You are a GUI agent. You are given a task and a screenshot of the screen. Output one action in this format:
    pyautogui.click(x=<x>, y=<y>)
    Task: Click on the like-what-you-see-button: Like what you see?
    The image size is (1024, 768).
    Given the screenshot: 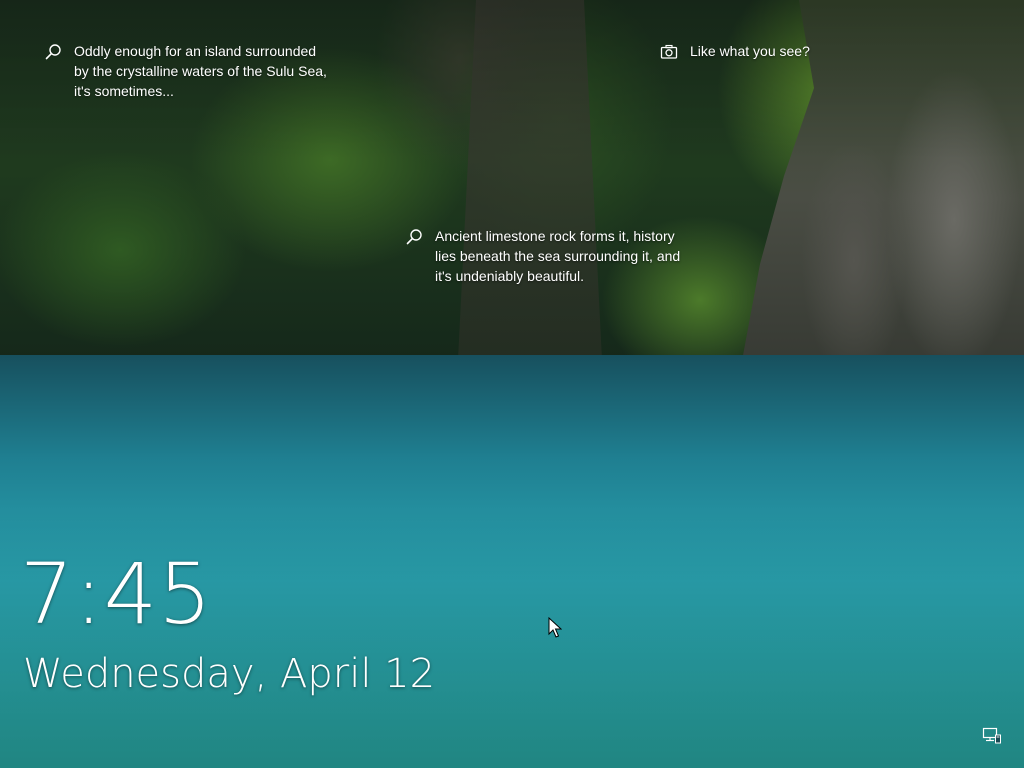 What is the action you would take?
    pyautogui.click(x=760, y=51)
    